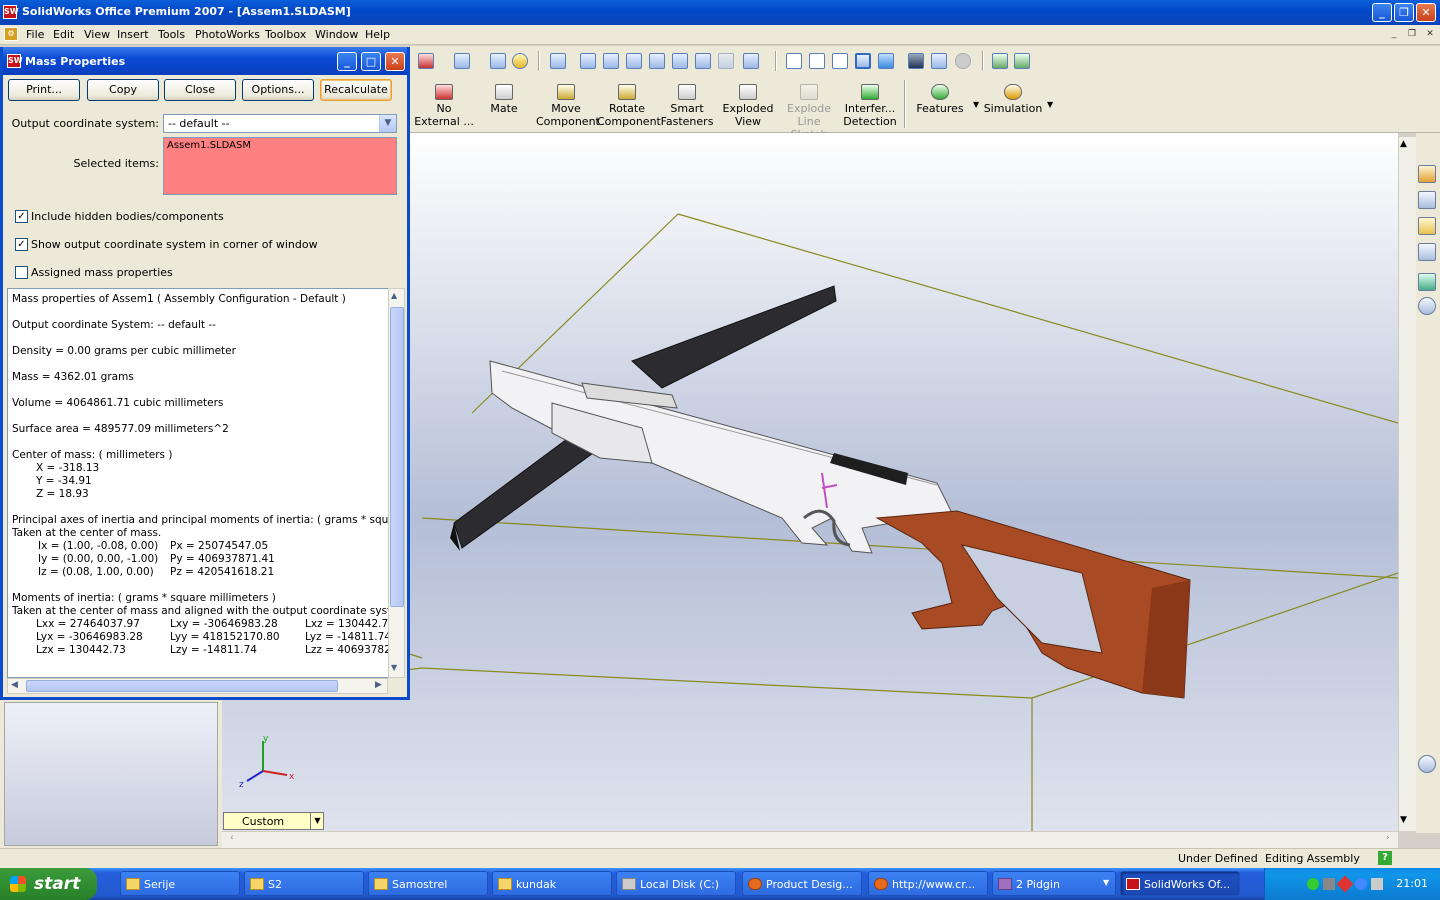 The width and height of the screenshot is (1440, 900). I want to click on collapse-pane-icon, so click(1427, 306).